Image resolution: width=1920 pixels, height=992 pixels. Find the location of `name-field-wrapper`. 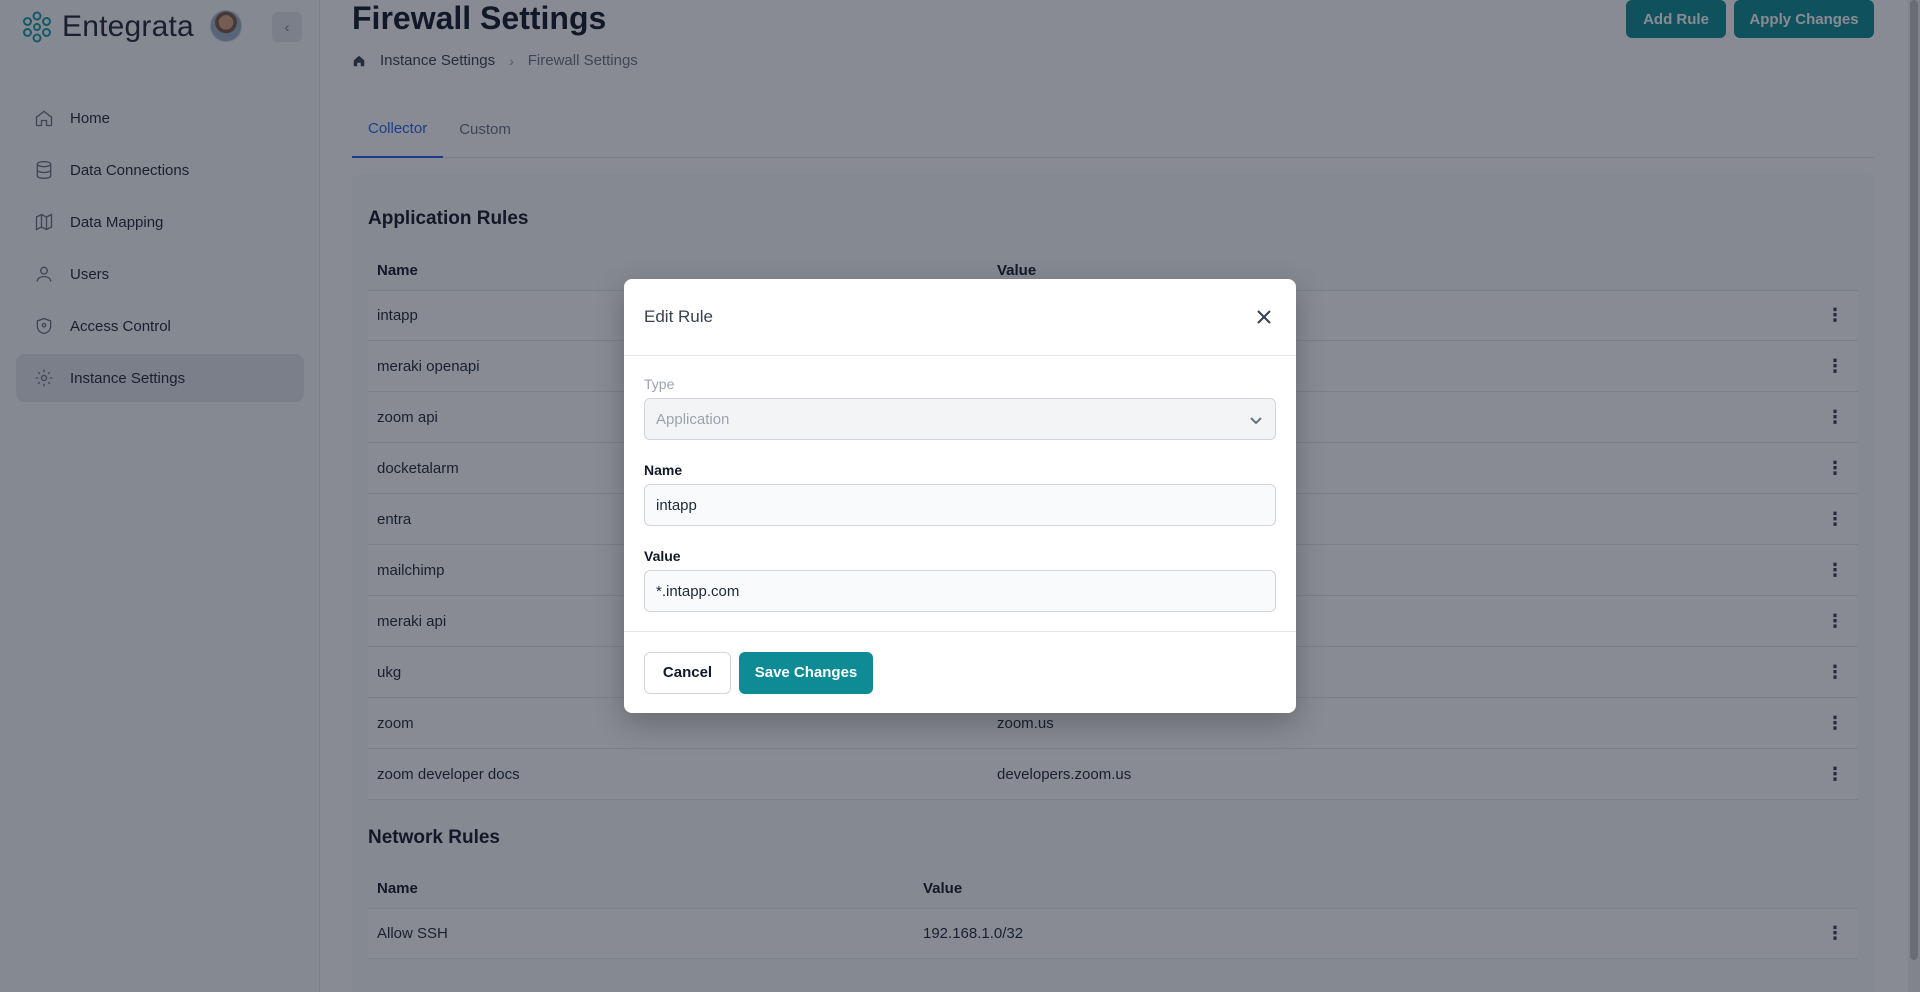

name-field-wrapper is located at coordinates (960, 505).